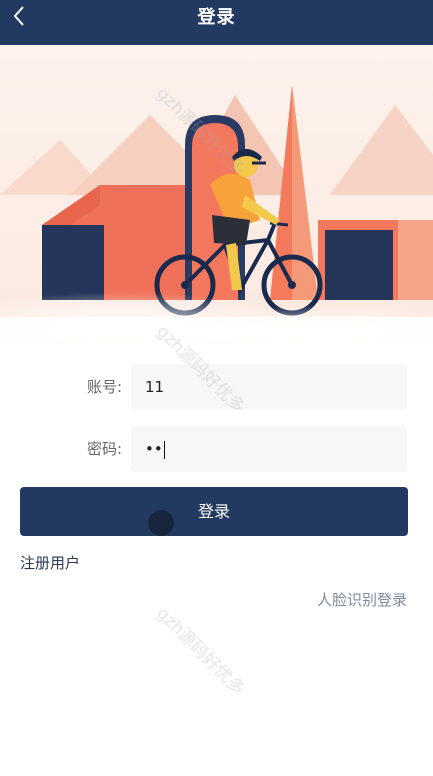 Image resolution: width=433 pixels, height=776 pixels. What do you see at coordinates (104, 387) in the screenshot?
I see `account-label: 账号:` at bounding box center [104, 387].